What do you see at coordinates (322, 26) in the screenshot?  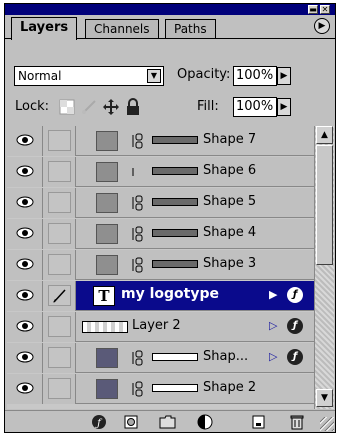 I see `panel-menu-arrow-icon: ▶` at bounding box center [322, 26].